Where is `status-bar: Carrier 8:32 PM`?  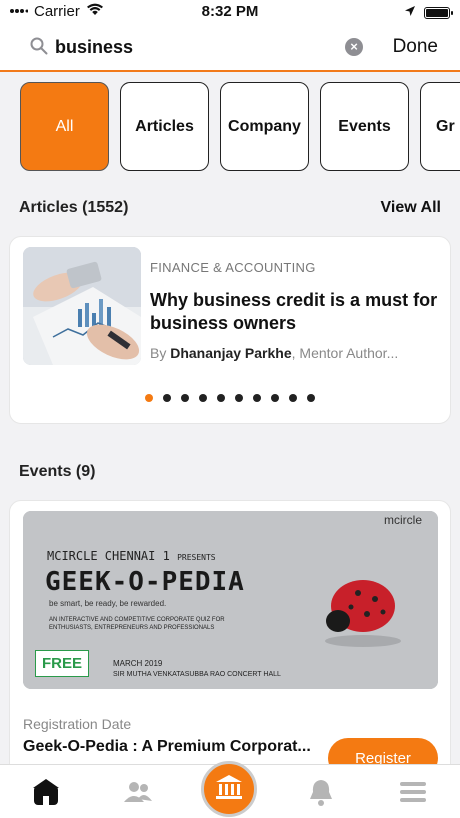
status-bar: Carrier 8:32 PM is located at coordinates (230, 12).